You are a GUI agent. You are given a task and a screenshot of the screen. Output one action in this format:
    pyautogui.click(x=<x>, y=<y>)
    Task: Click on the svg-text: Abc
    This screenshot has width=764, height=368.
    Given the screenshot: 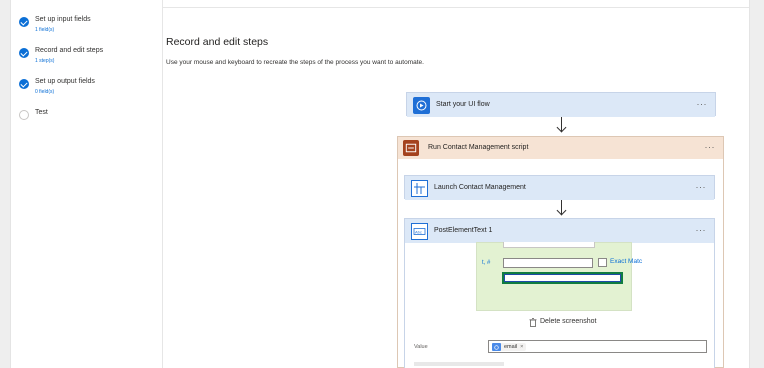 What is the action you would take?
    pyautogui.click(x=418, y=231)
    